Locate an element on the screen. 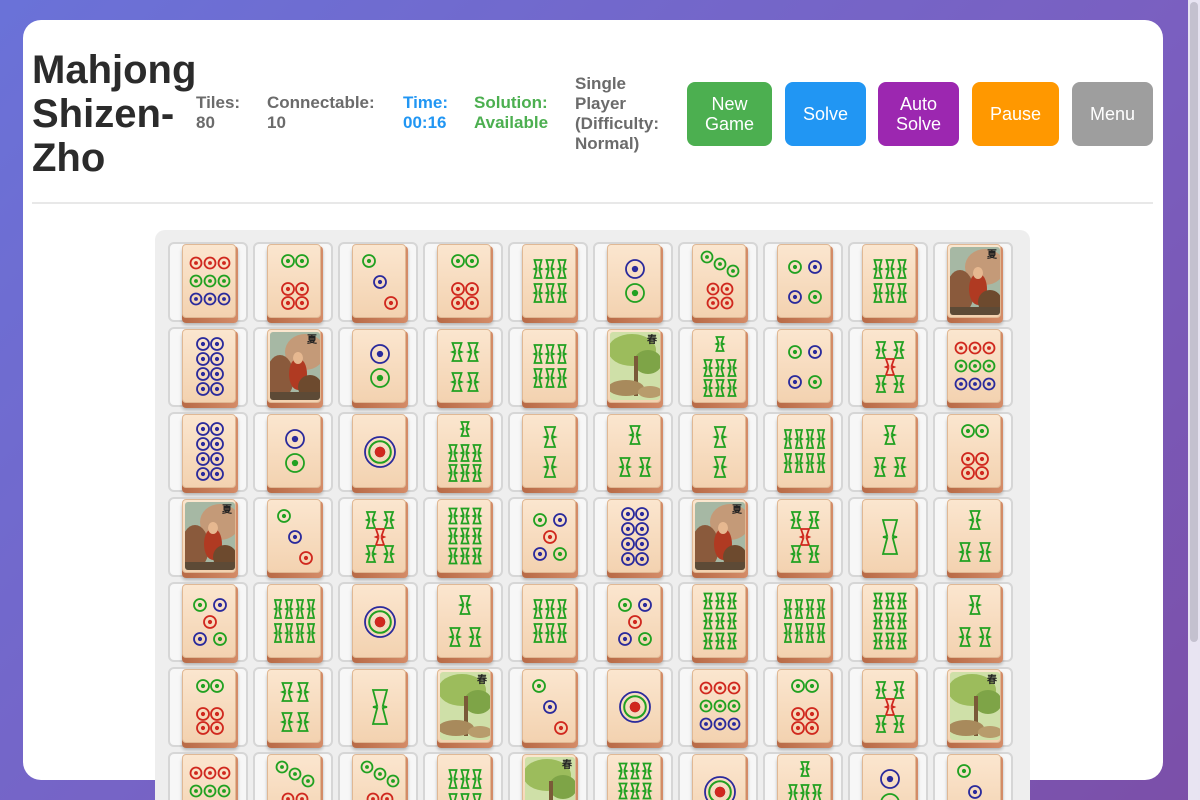  mahjong-tile-b7 is located at coordinates (719, 366).